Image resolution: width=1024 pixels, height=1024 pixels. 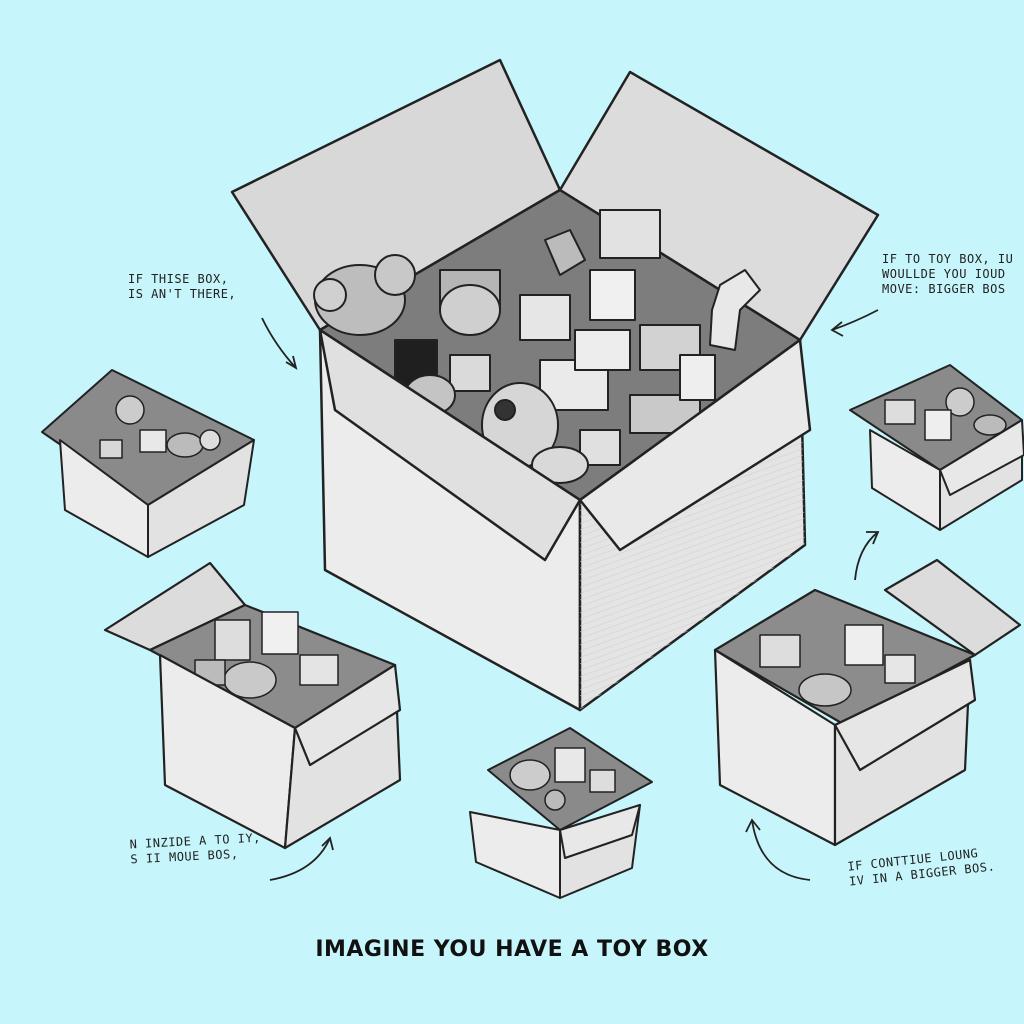 I want to click on caption-title: IMAGINE YOU HAVE A TOY BOX, so click(x=512, y=949).